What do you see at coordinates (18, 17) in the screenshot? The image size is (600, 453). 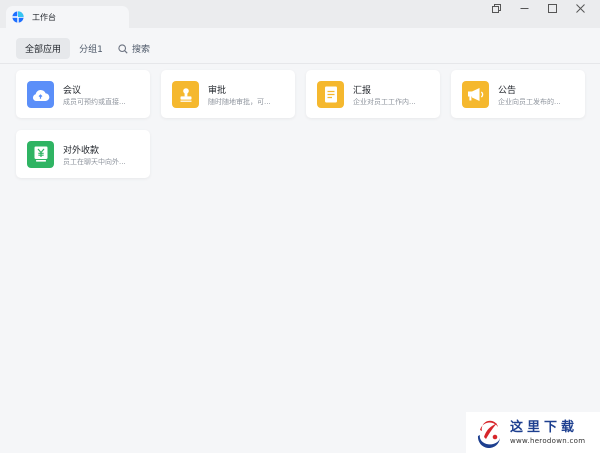 I see `workbench-logo-icon` at bounding box center [18, 17].